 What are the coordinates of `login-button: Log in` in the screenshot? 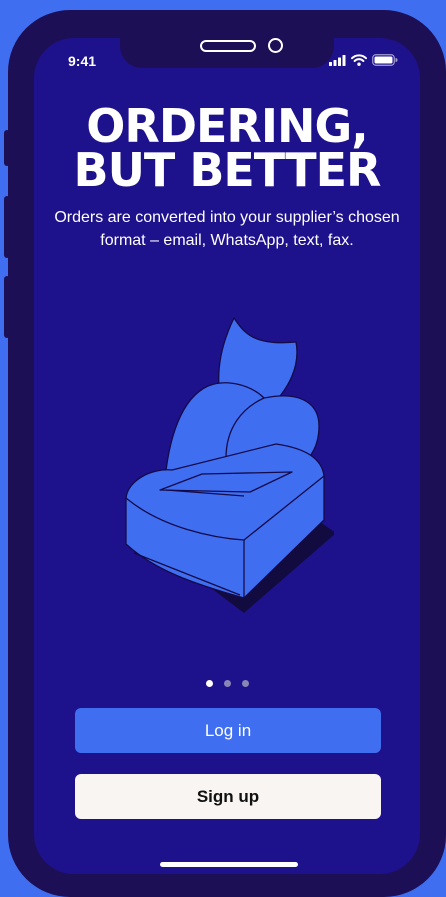 It's located at (228, 730).